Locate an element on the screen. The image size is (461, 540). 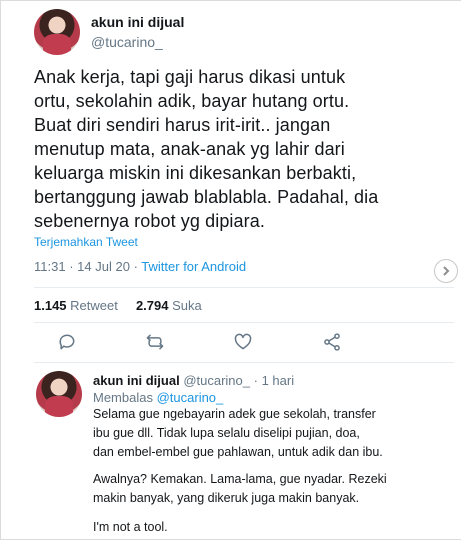
author-name: akun ini dijual is located at coordinates (137, 22).